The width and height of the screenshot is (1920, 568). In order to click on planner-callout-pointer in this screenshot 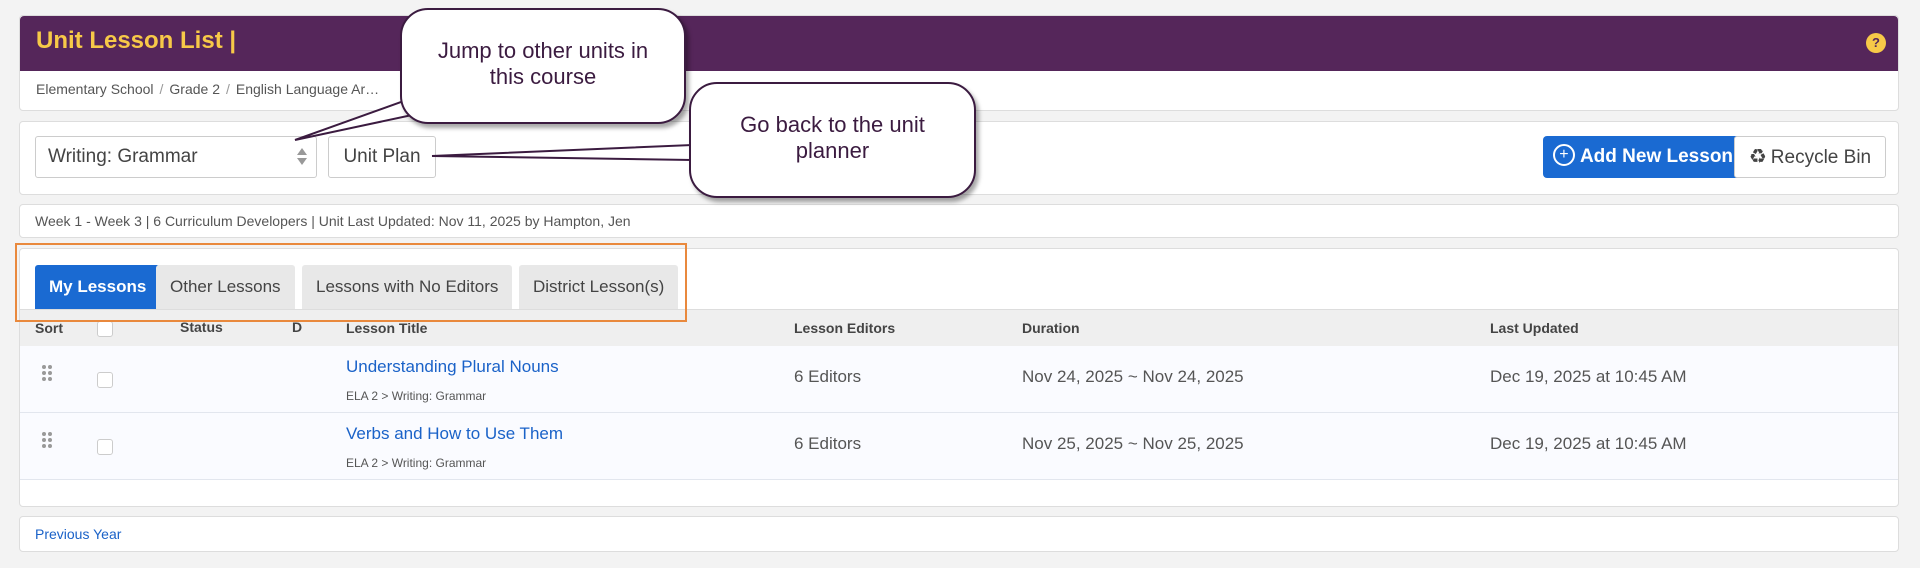, I will do `click(562, 152)`.